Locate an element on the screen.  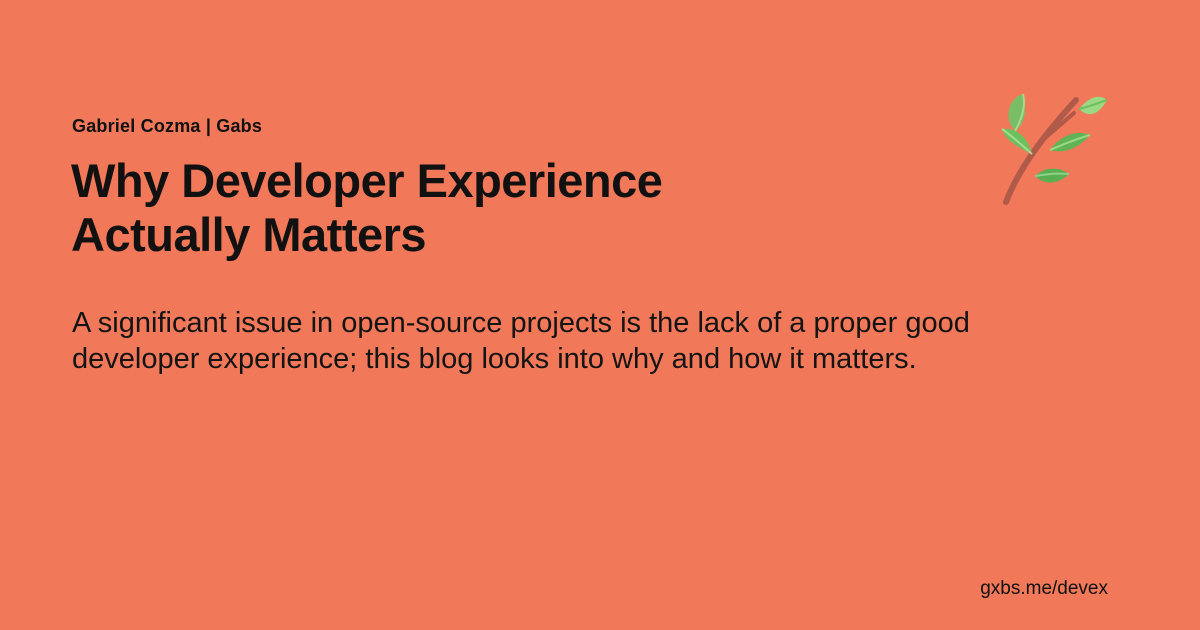
post-title-line-1: Why Developer Experience is located at coordinates (367, 180).